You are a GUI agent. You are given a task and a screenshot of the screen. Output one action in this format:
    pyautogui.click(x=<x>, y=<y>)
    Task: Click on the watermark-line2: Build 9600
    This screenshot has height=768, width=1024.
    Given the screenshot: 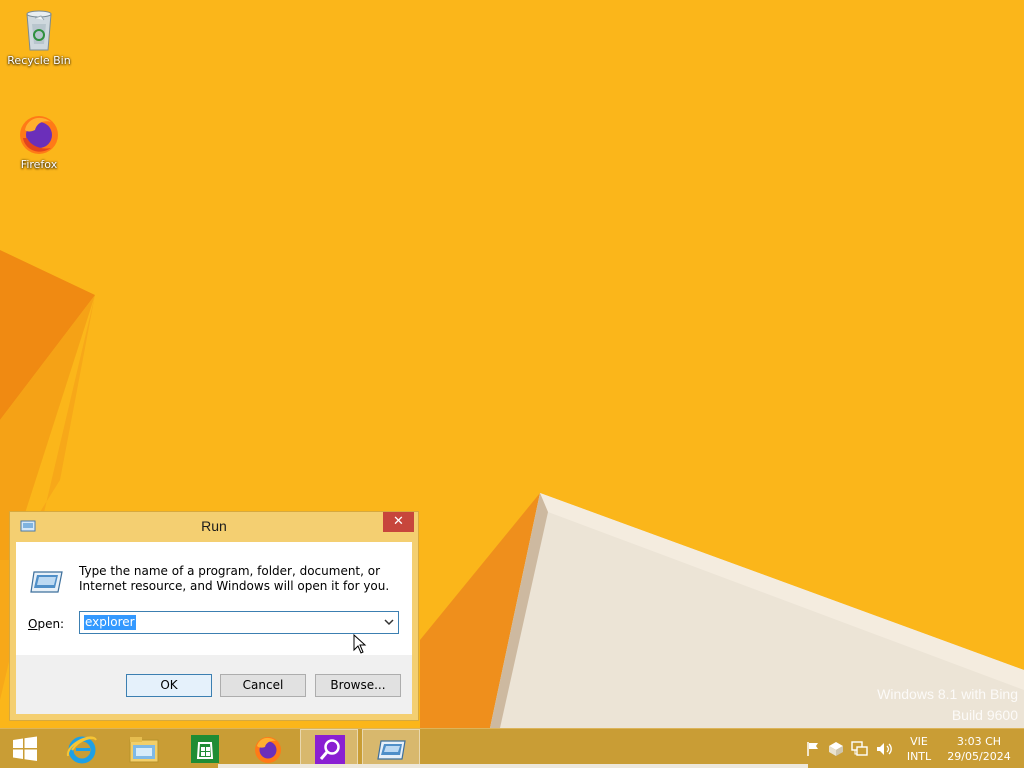 What is the action you would take?
    pyautogui.click(x=984, y=715)
    